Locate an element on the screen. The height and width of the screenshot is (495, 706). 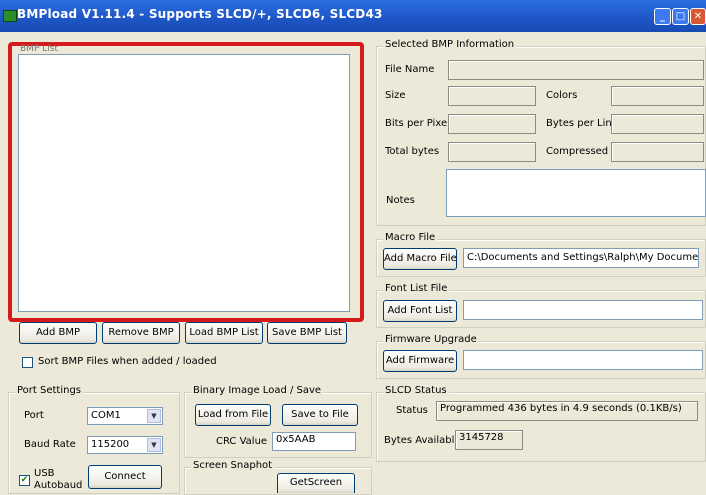
remove-bmp-button: Remove BMP is located at coordinates (141, 333).